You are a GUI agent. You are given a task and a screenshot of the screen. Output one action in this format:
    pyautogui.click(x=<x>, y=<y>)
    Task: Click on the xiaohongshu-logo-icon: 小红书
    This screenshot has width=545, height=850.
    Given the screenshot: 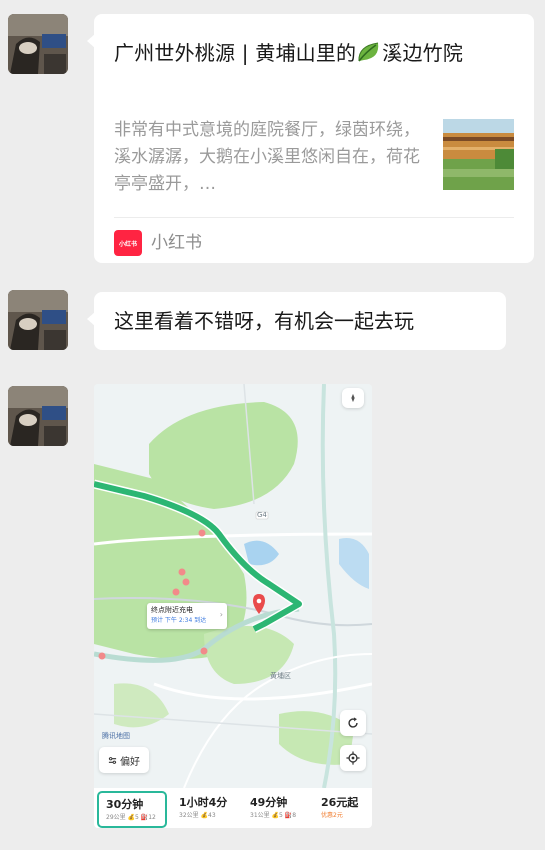 What is the action you would take?
    pyautogui.click(x=128, y=243)
    